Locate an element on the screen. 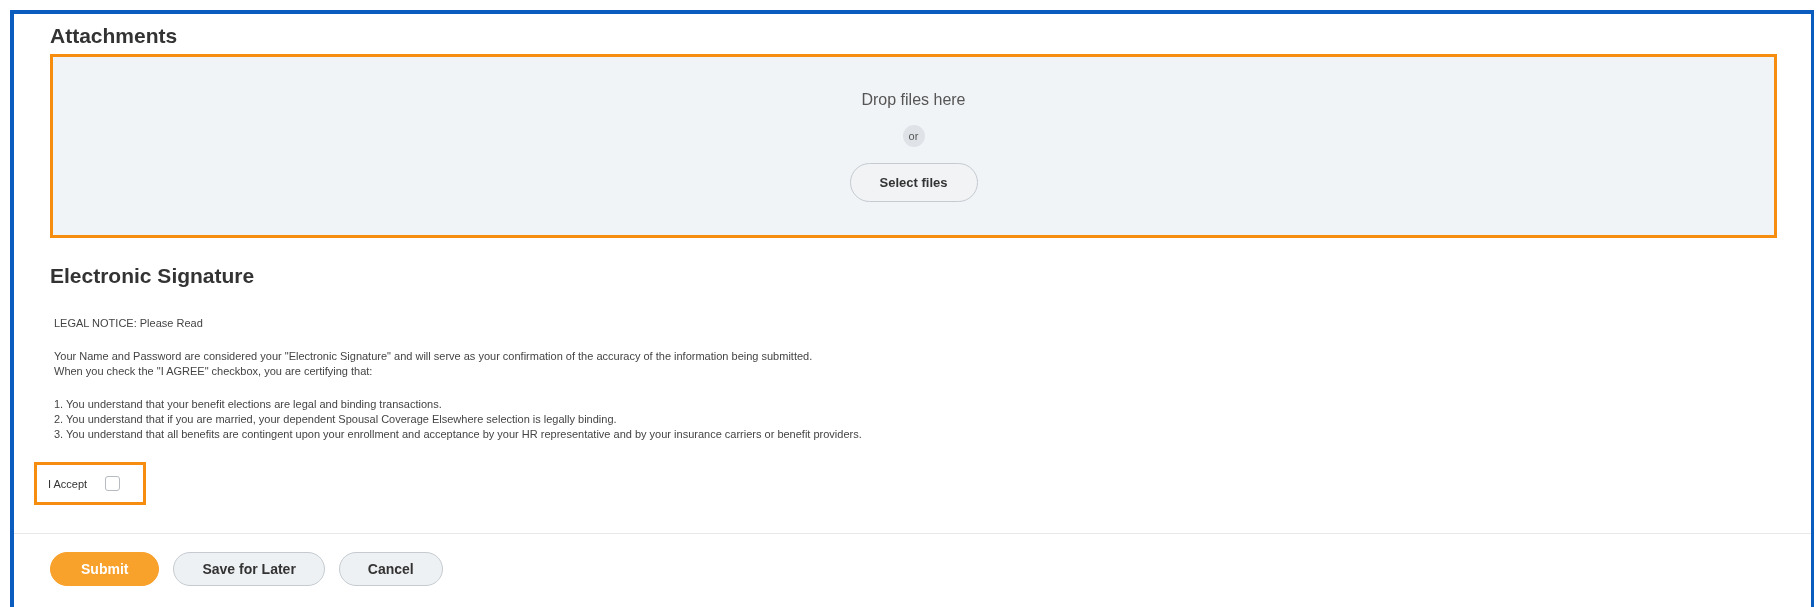  notice-text: LEGAL NOTICE: Please Read is located at coordinates (129, 323).